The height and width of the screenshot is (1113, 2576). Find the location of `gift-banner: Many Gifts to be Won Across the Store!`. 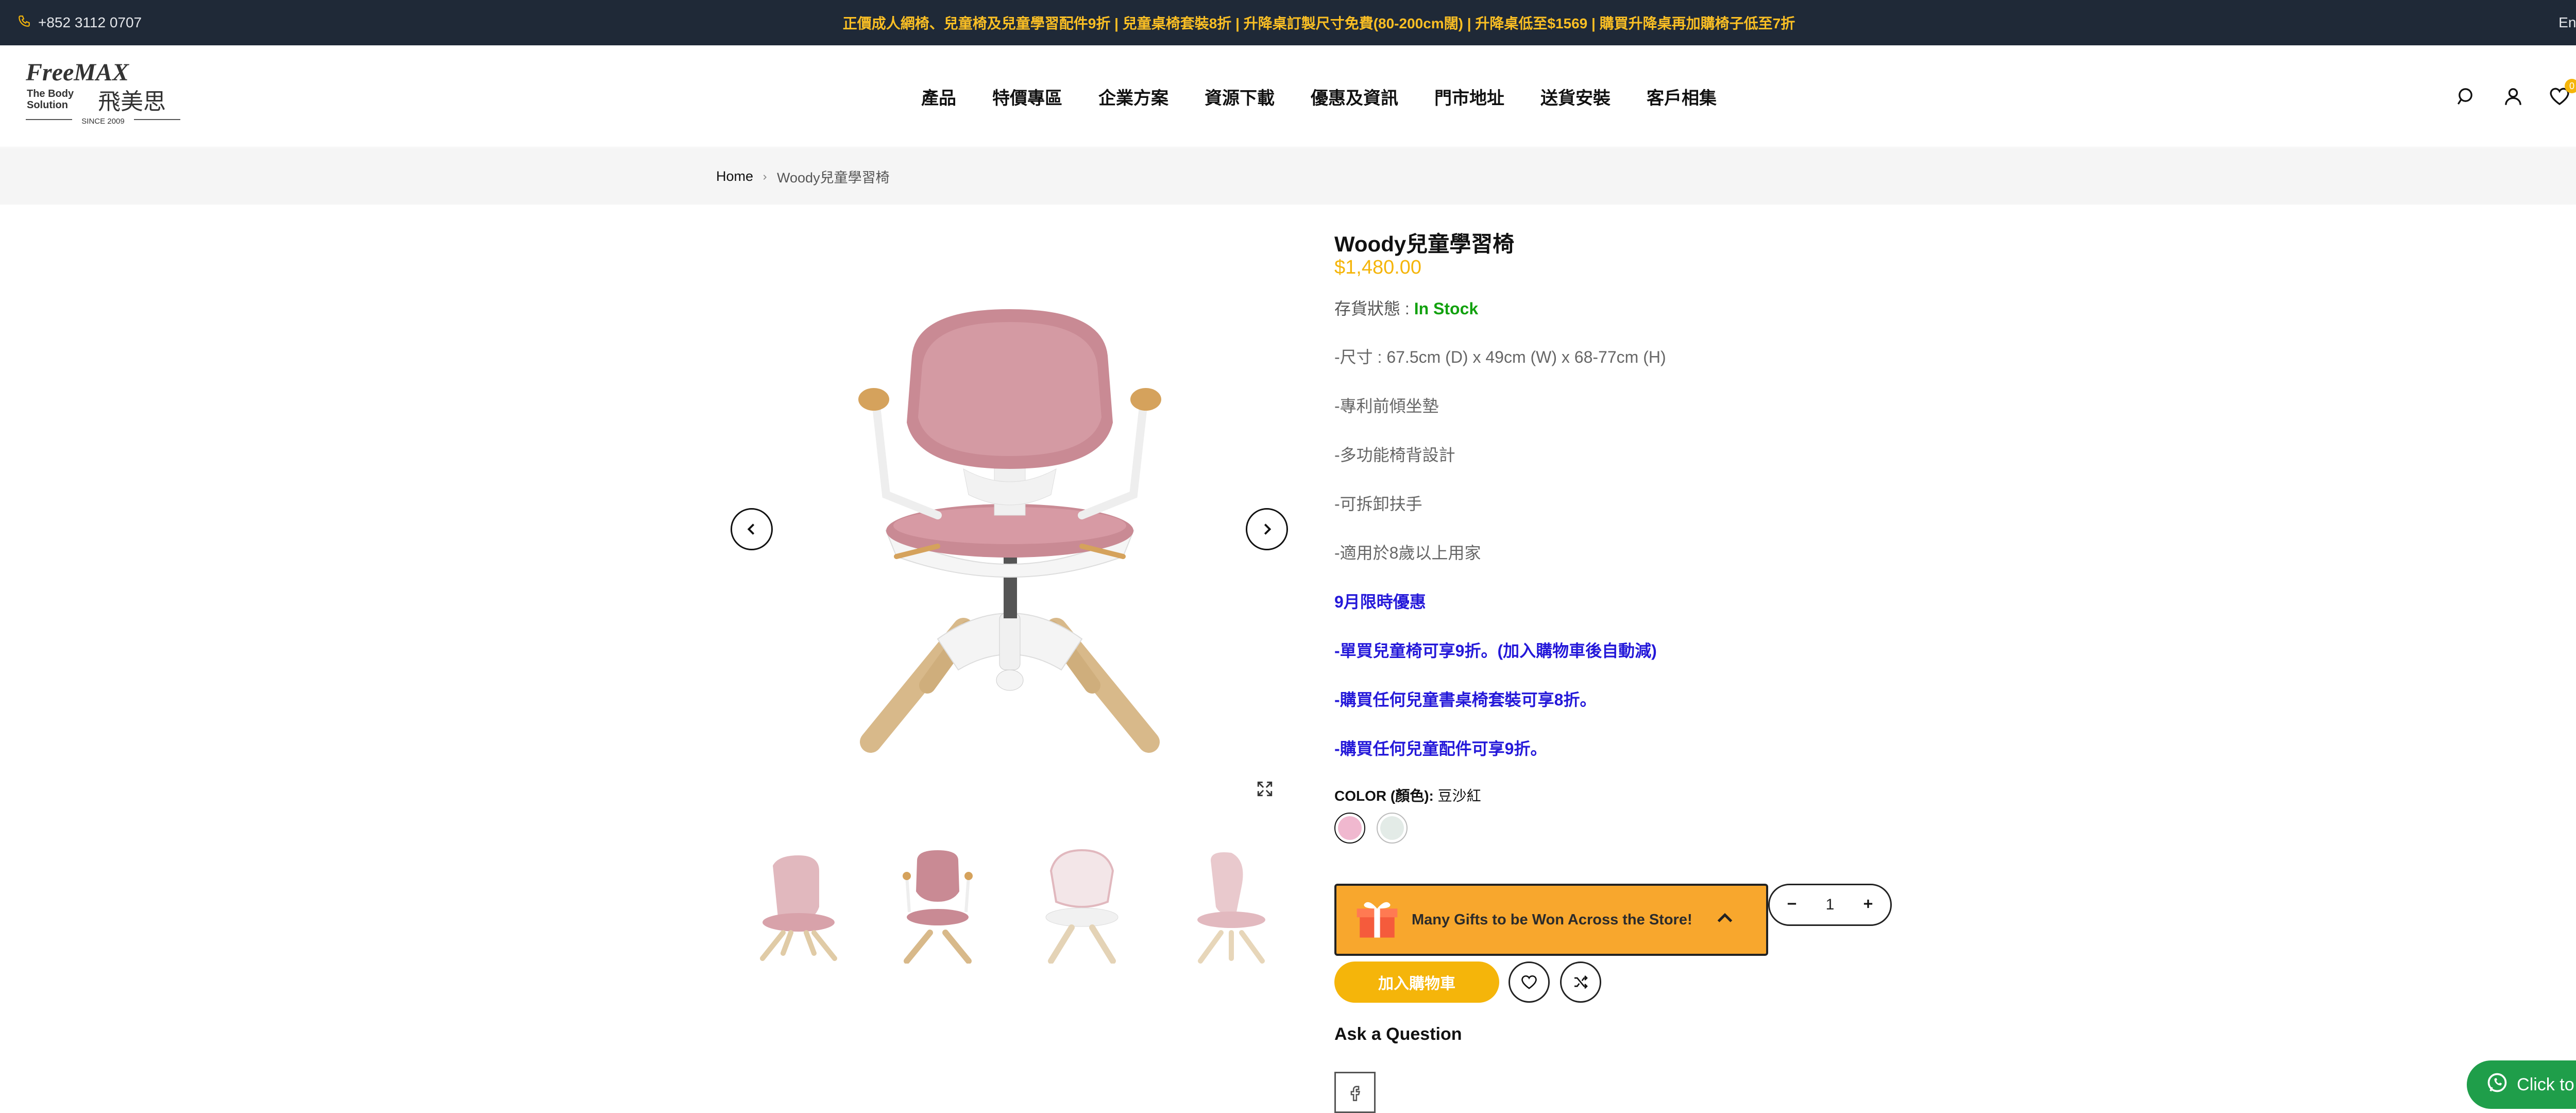

gift-banner: Many Gifts to be Won Across the Store! is located at coordinates (1551, 920).